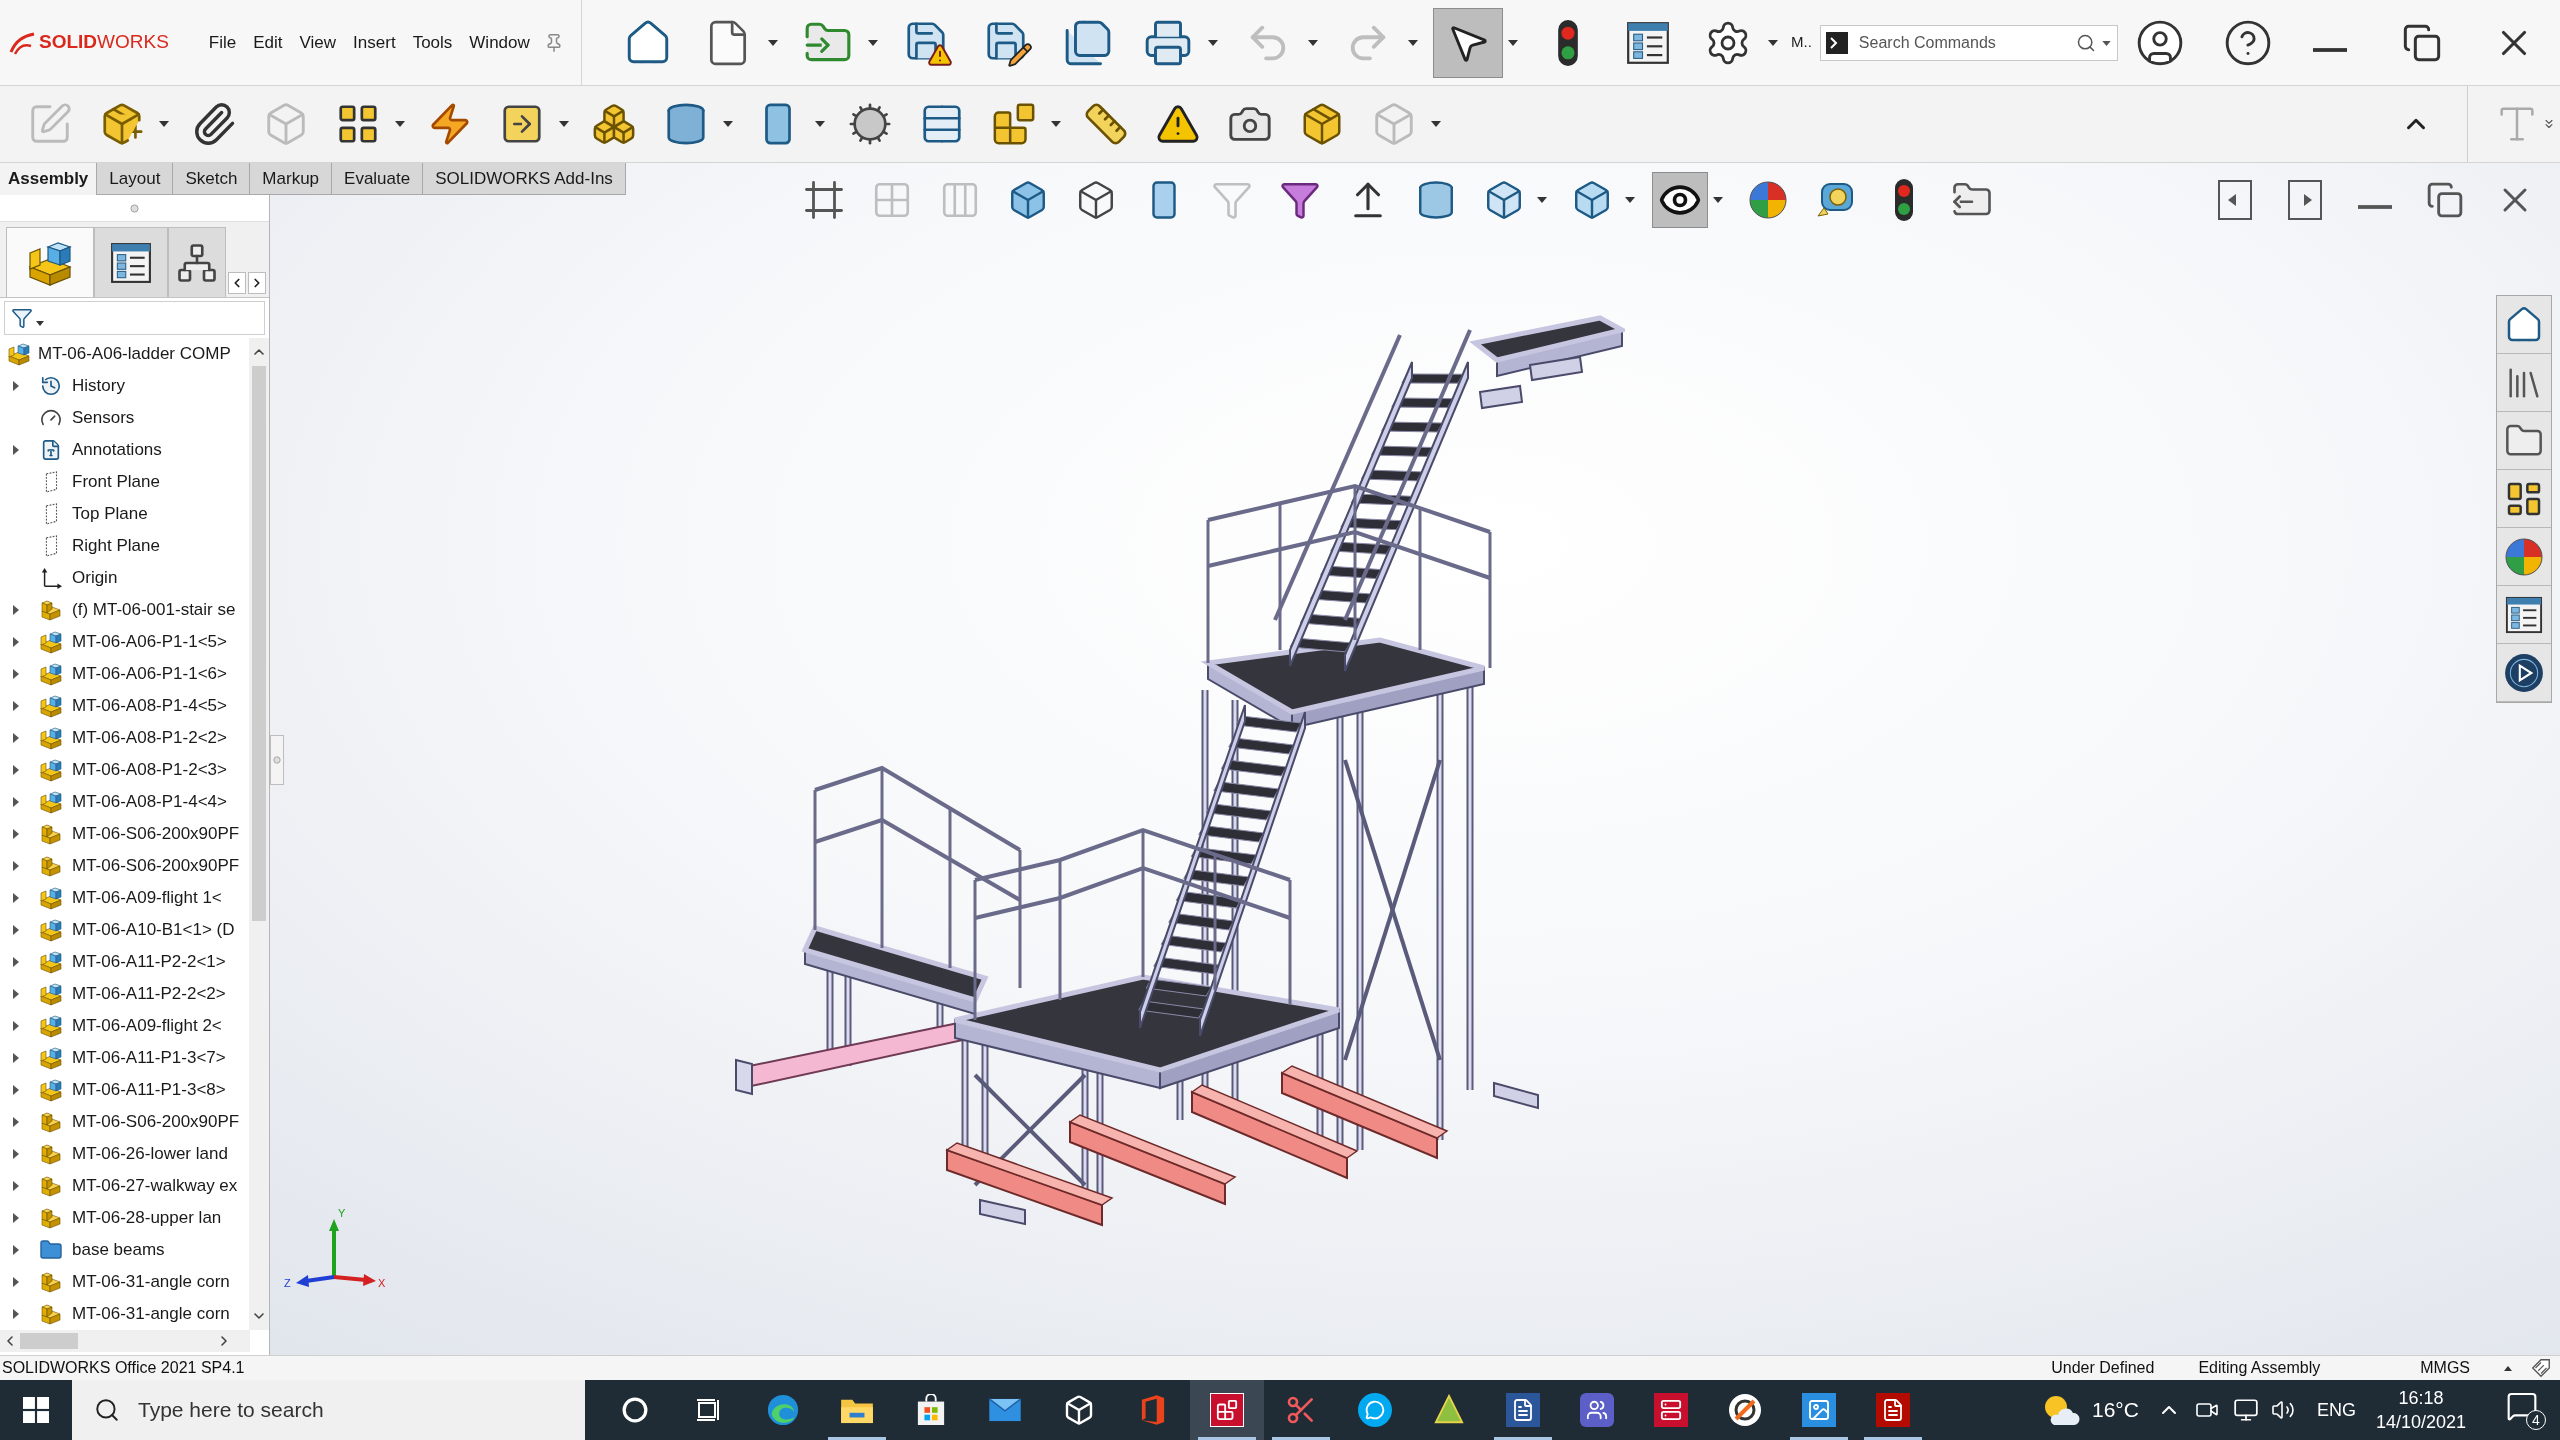  I want to click on grip-dot-icon, so click(134, 208).